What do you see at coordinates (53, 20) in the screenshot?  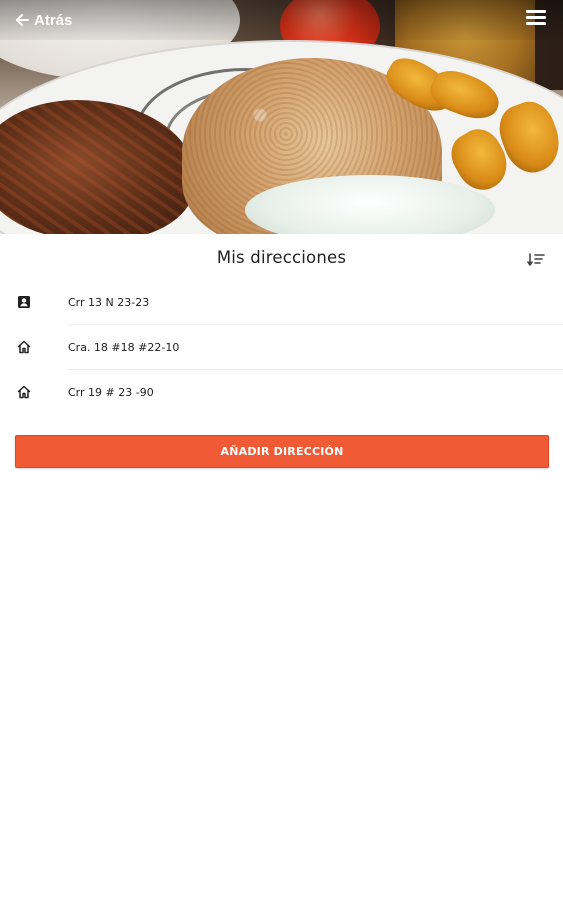 I see `back-label: Atrás` at bounding box center [53, 20].